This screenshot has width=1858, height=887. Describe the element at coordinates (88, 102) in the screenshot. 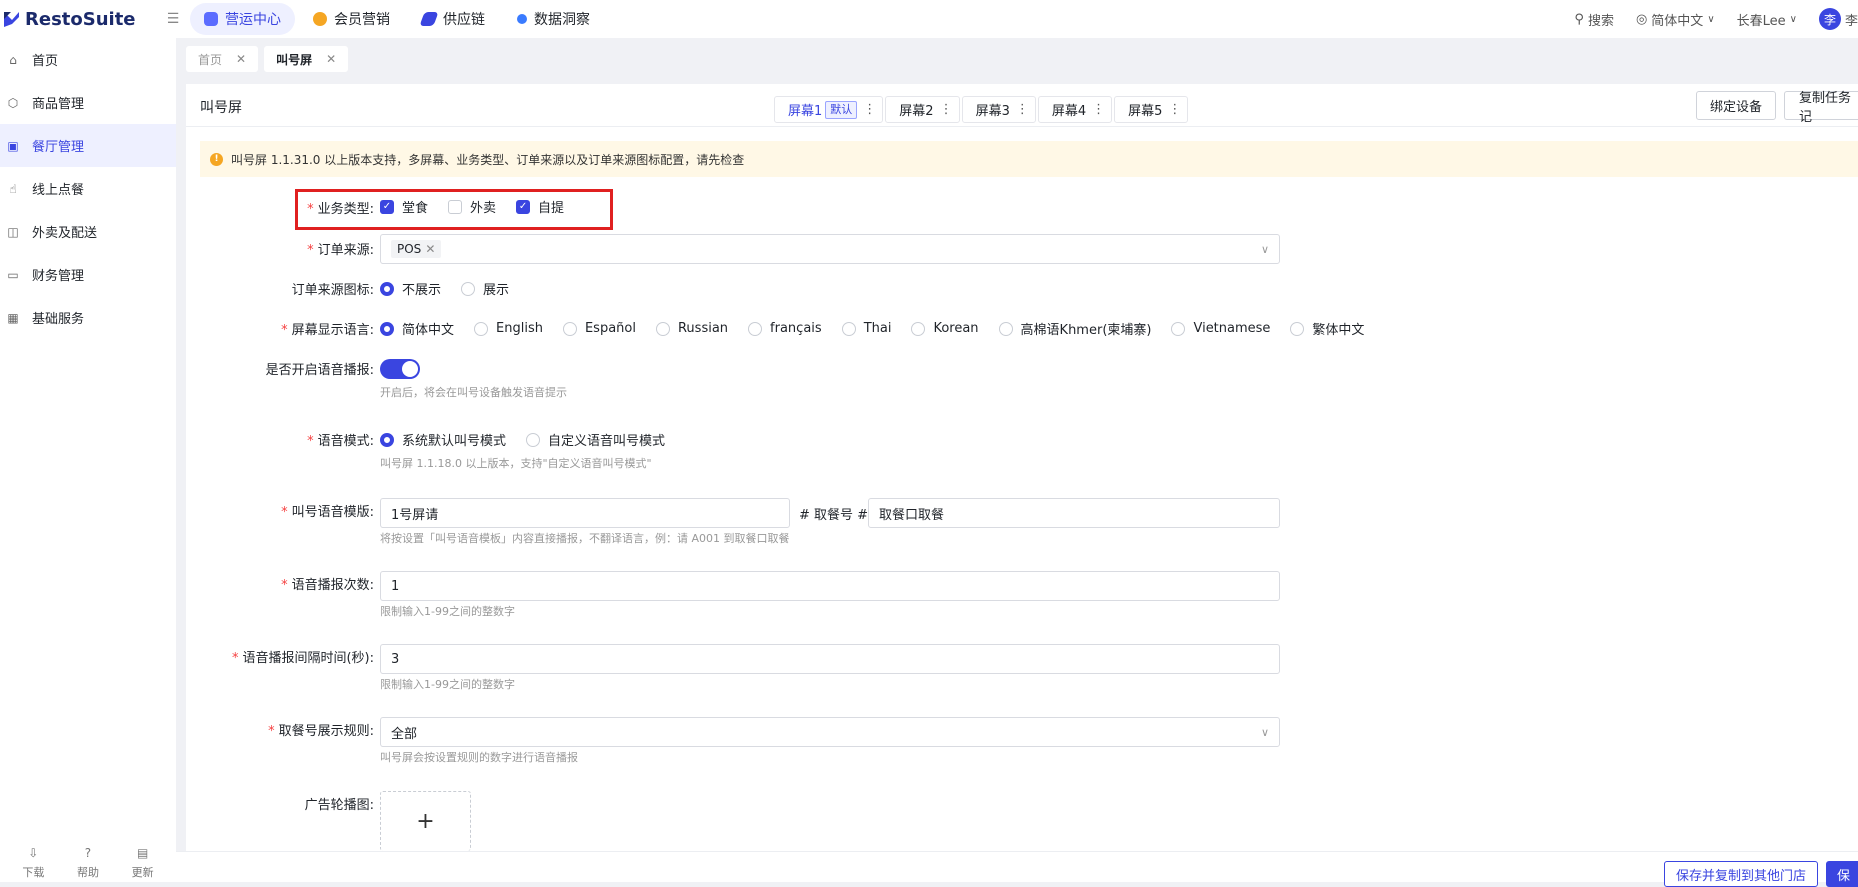

I see `sidebar-item-products: ⬡ 商品管理` at that location.